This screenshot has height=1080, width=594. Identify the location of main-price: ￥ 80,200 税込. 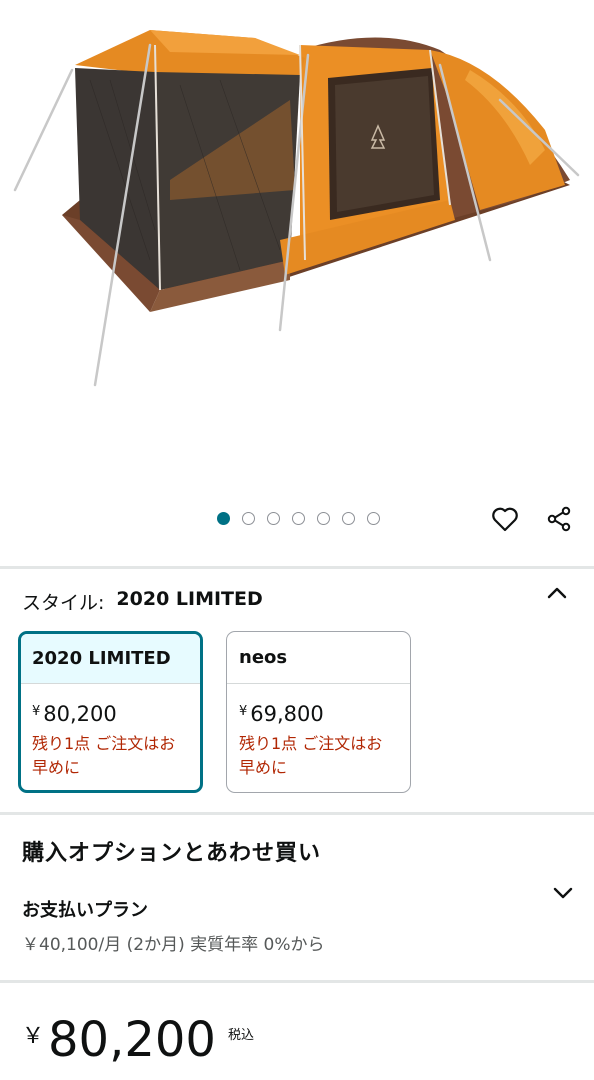
(138, 1040).